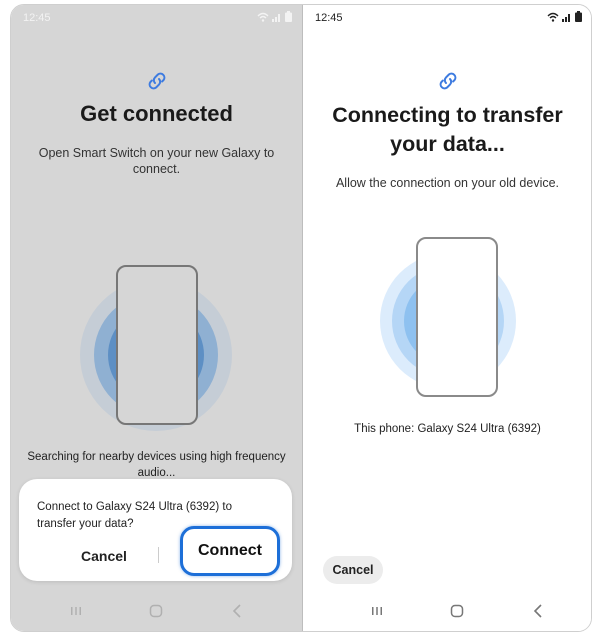 Image resolution: width=600 pixels, height=633 pixels. What do you see at coordinates (353, 570) in the screenshot?
I see `cancel-button: Cancel` at bounding box center [353, 570].